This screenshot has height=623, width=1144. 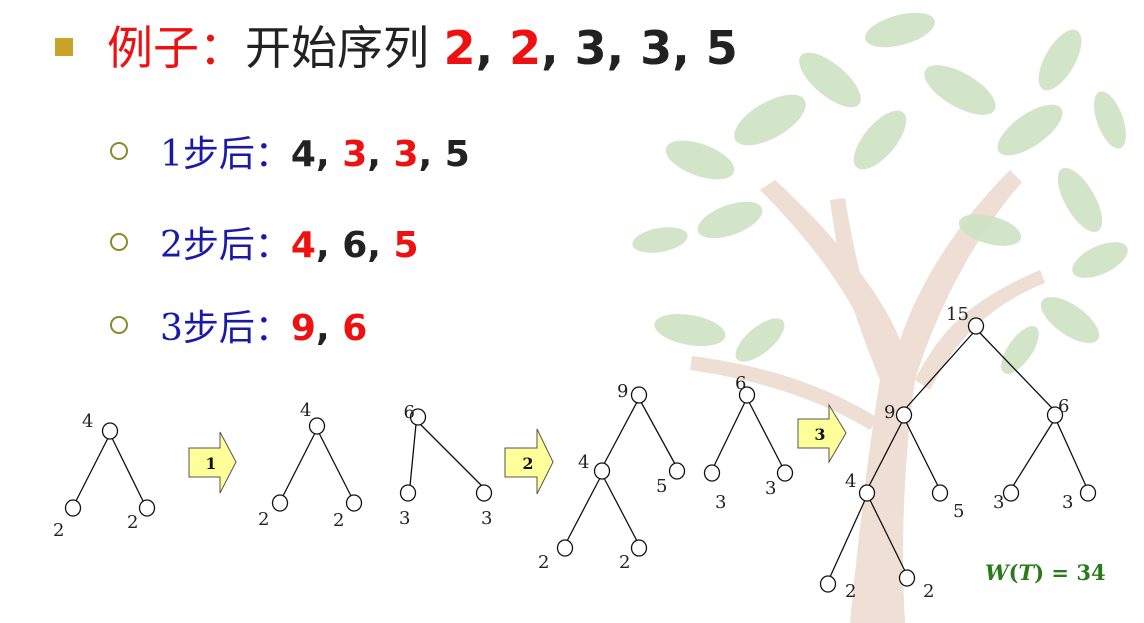 I want to click on step-arrows, so click(x=517, y=449).